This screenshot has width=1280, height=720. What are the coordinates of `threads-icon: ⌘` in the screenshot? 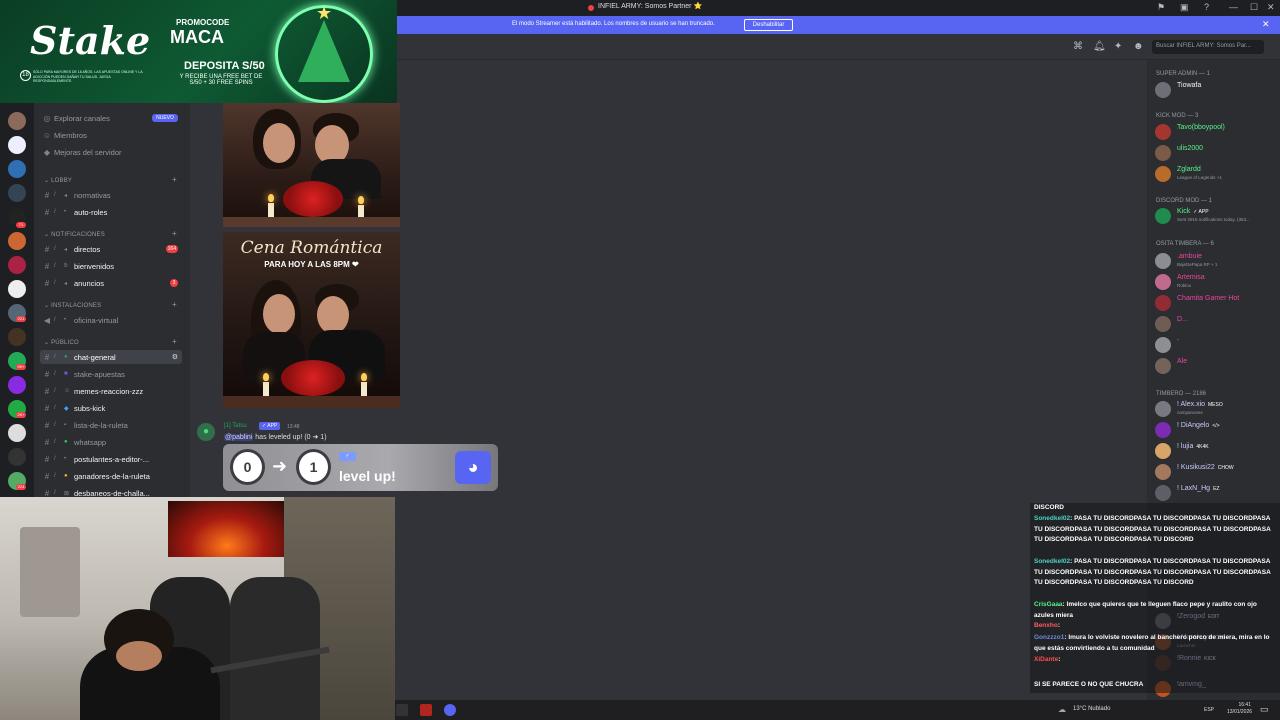 It's located at (1078, 46).